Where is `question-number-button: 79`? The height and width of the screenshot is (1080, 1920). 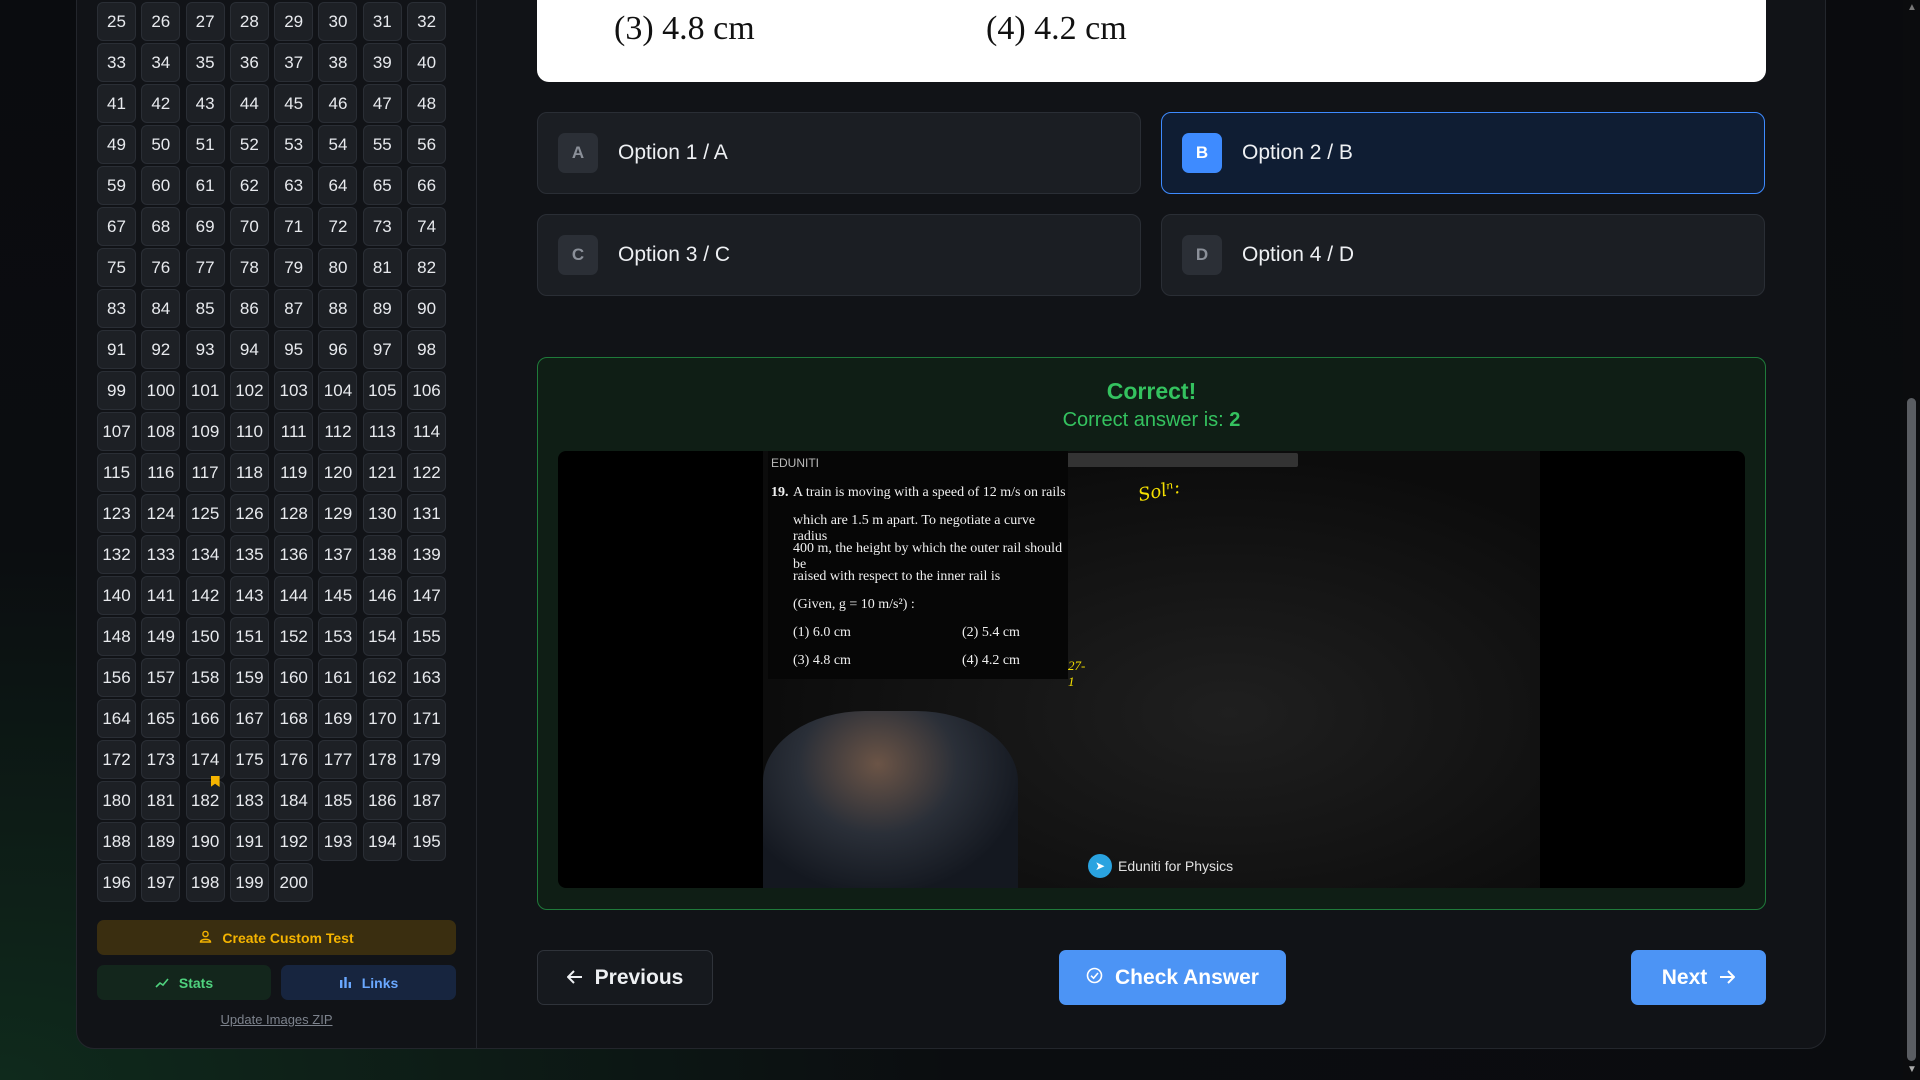 question-number-button: 79 is located at coordinates (294, 267).